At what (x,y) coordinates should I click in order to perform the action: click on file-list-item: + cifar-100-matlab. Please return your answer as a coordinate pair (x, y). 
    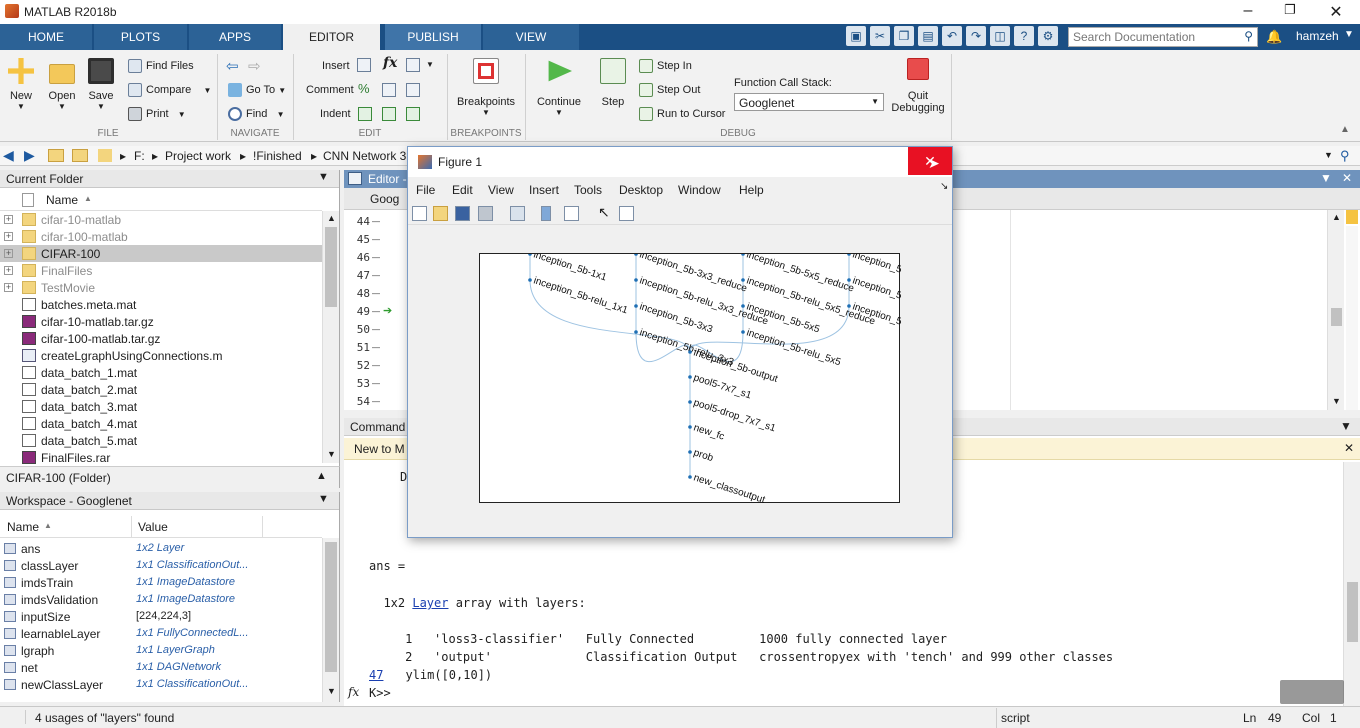
    Looking at the image, I should click on (161, 236).